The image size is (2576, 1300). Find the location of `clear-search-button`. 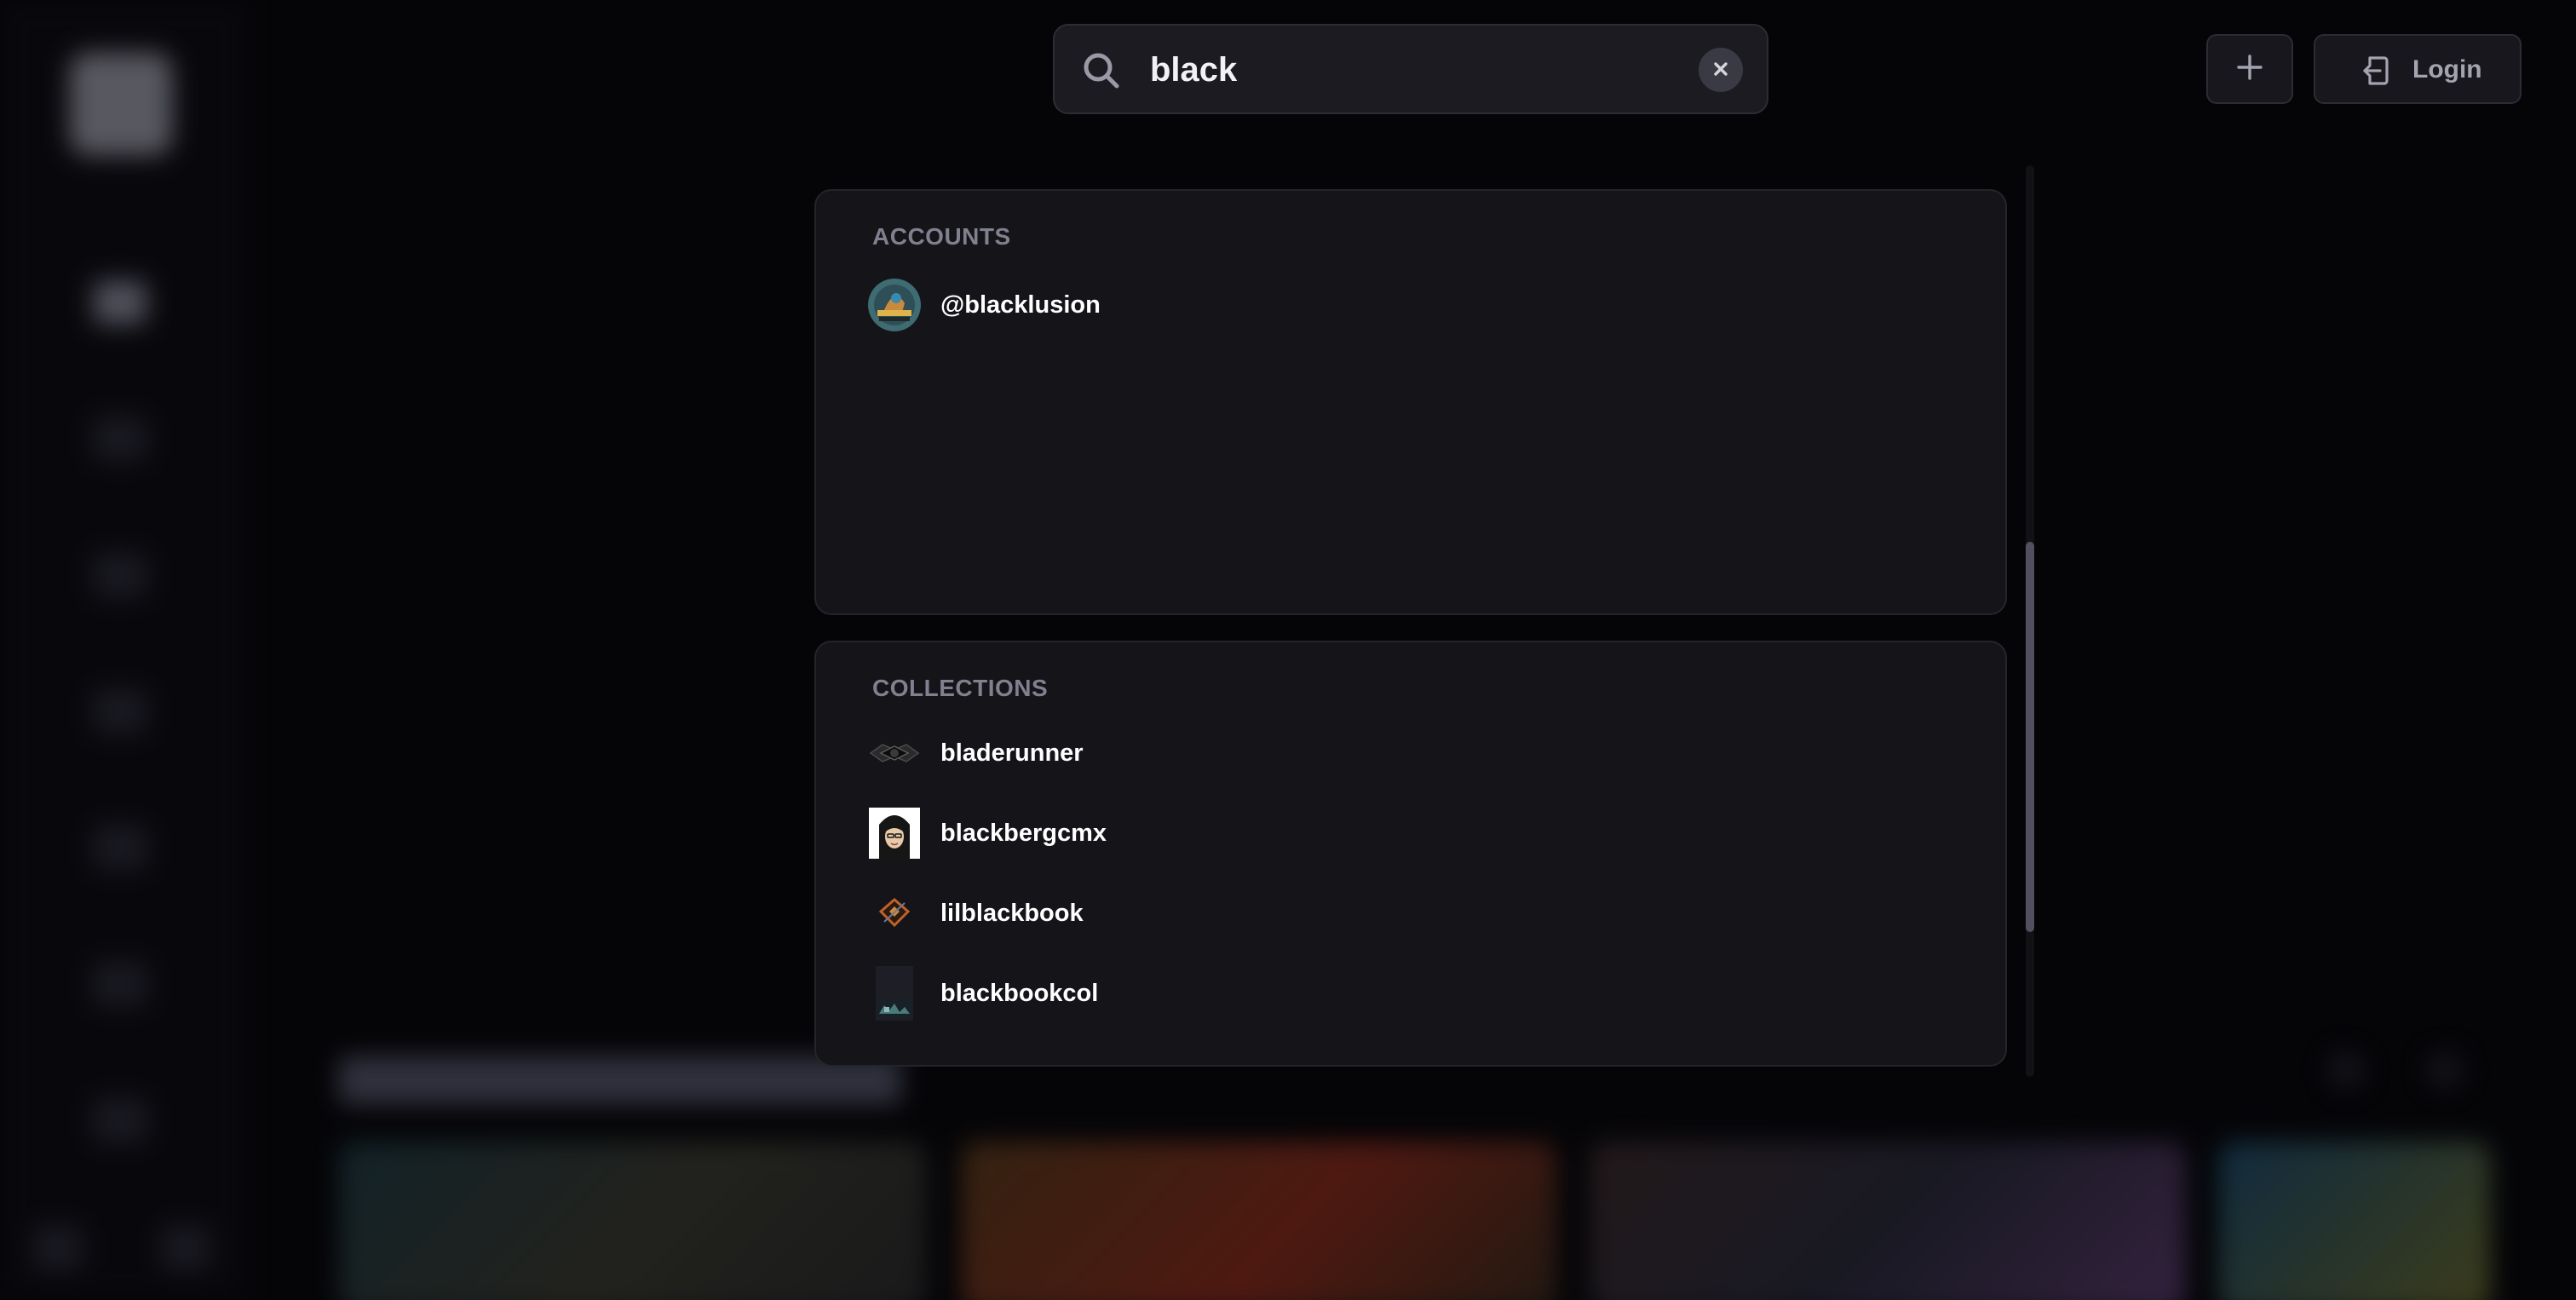

clear-search-button is located at coordinates (1721, 70).